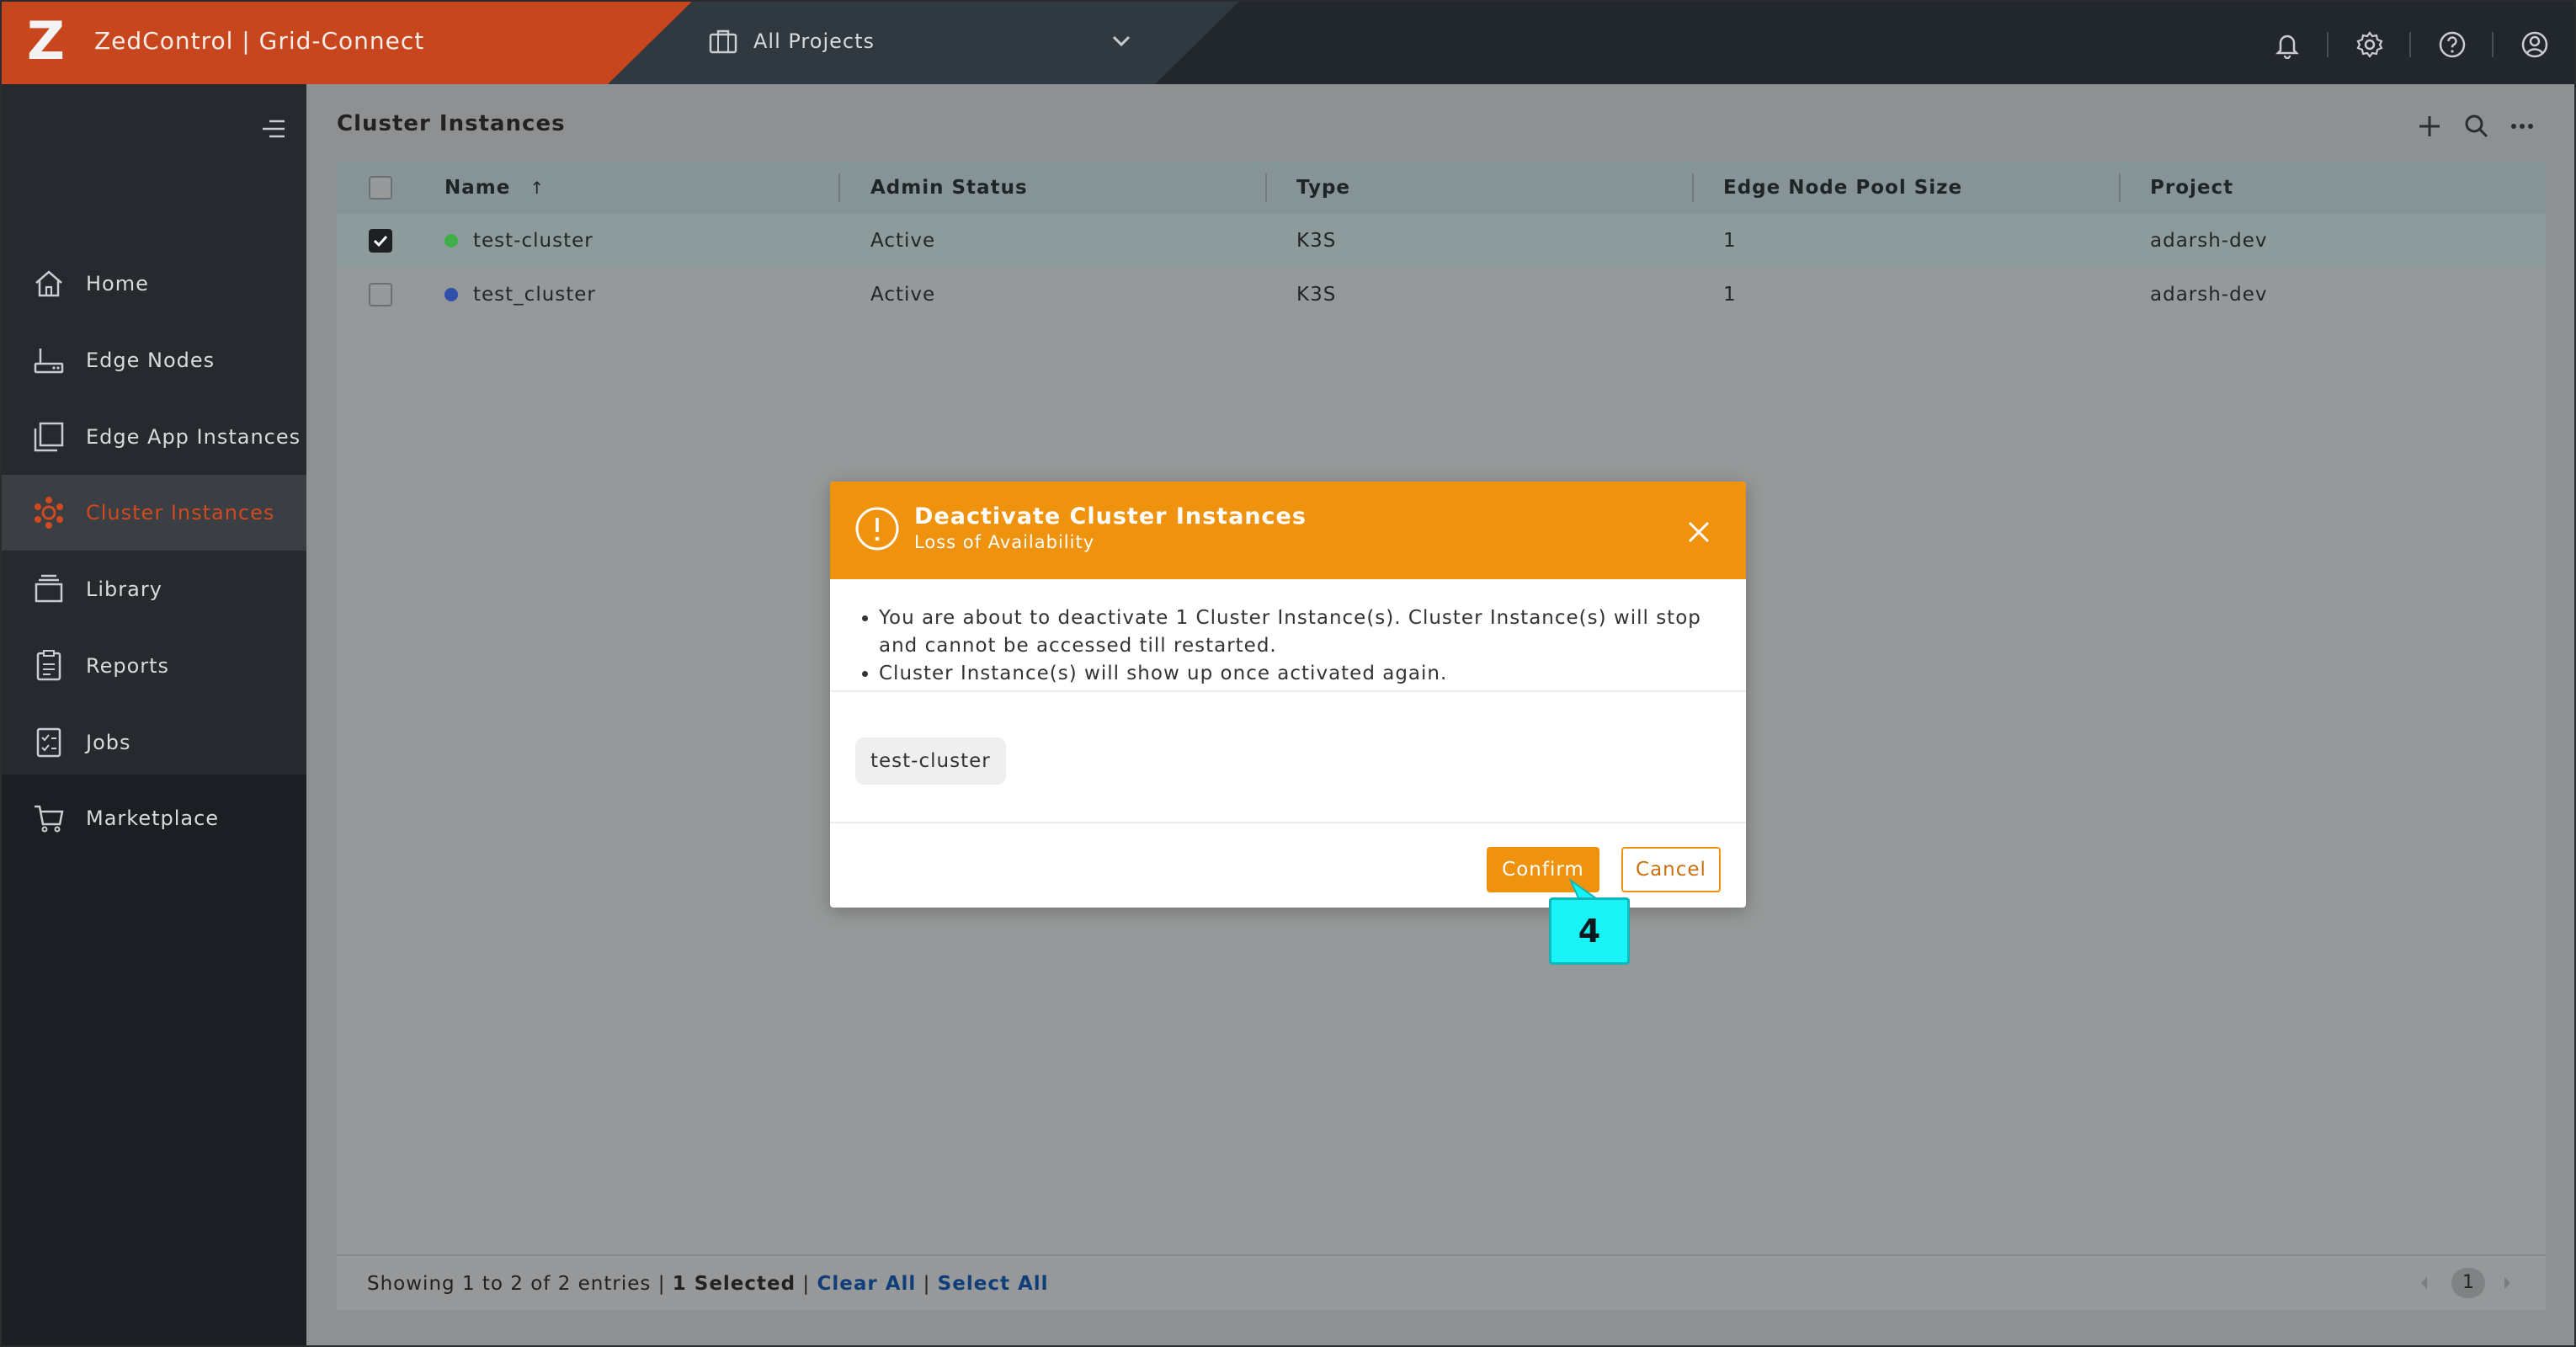  I want to click on dialog-title: Deactivate Cluster Instances, so click(1110, 516).